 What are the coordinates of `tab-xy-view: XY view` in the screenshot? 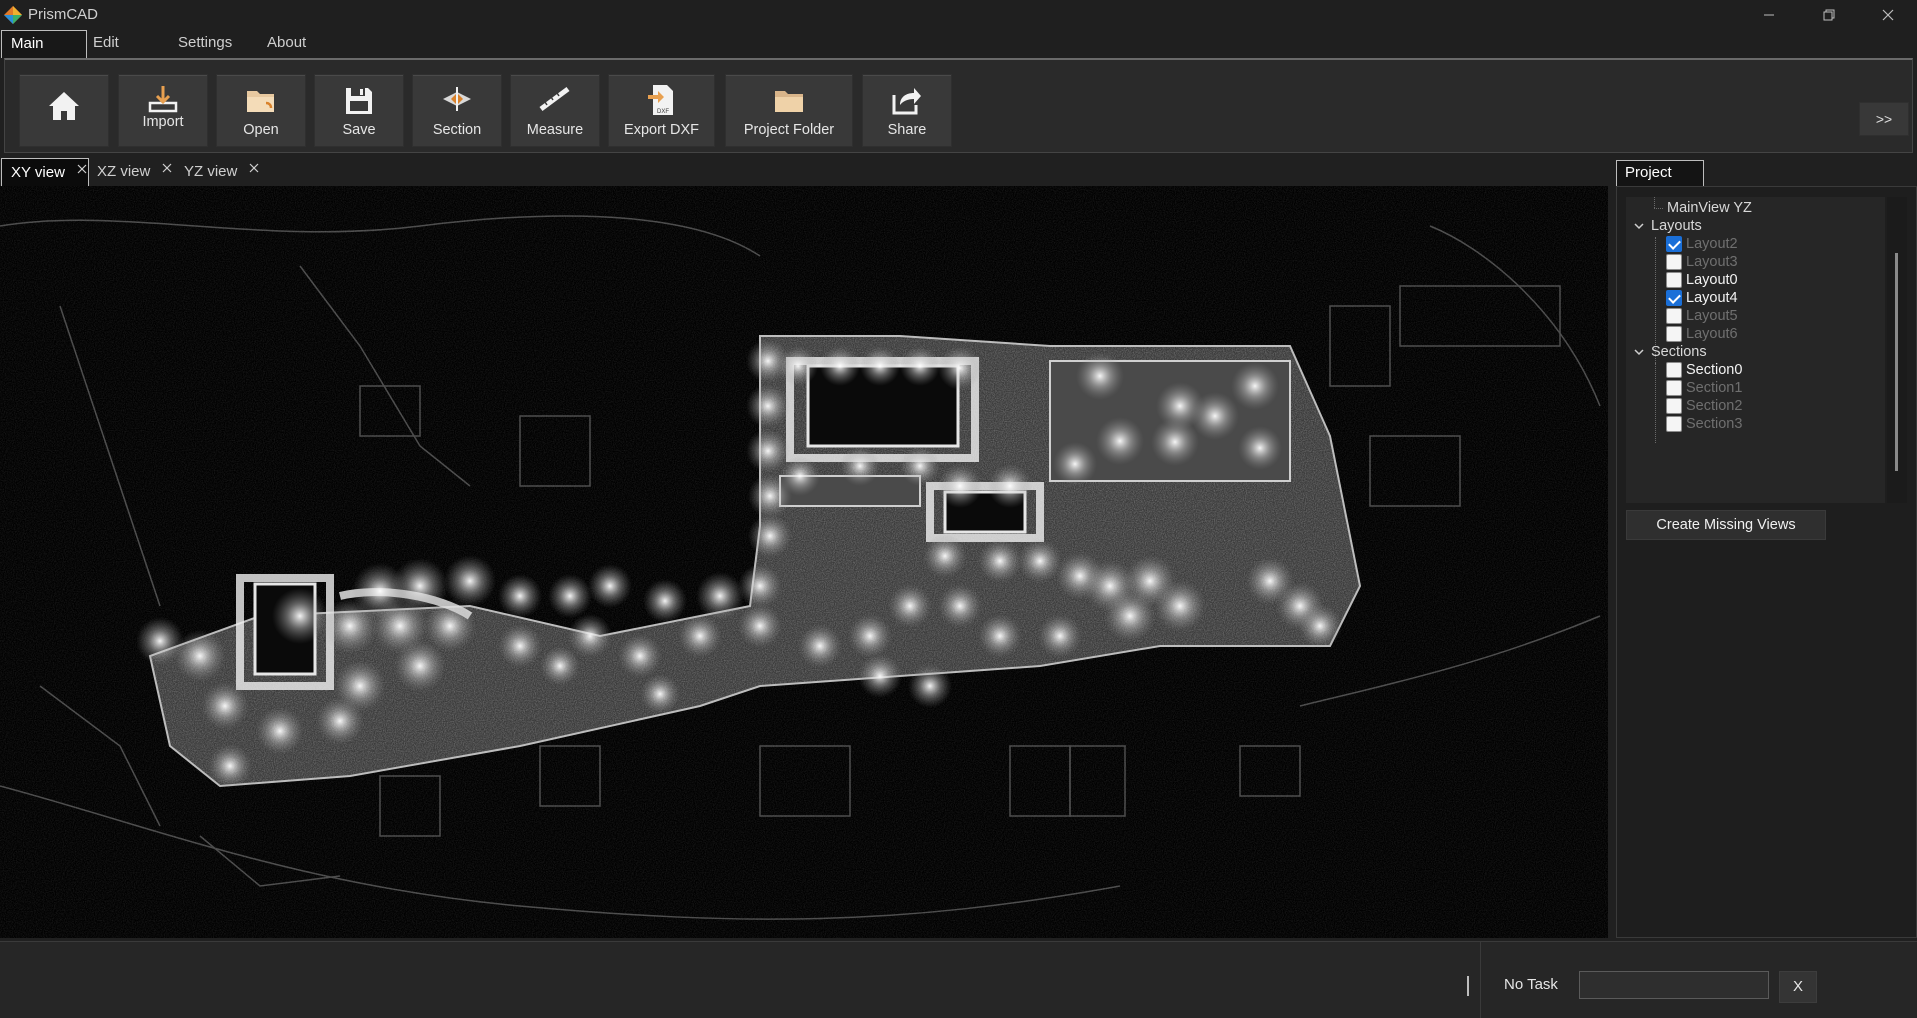 It's located at (45, 172).